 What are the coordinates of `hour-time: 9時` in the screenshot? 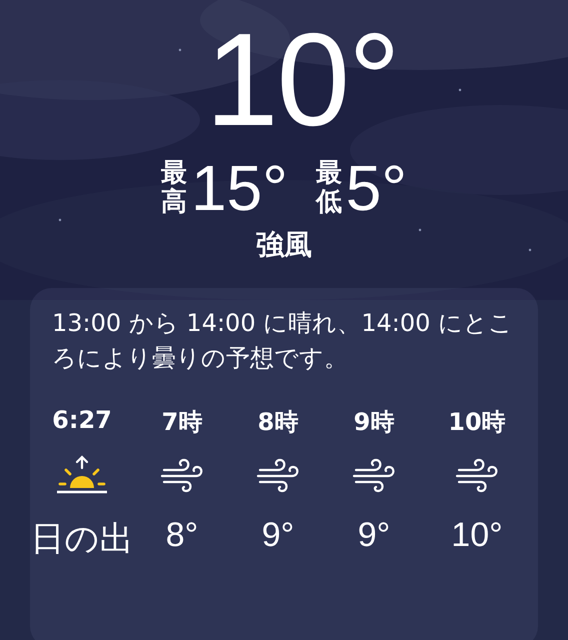 It's located at (374, 421).